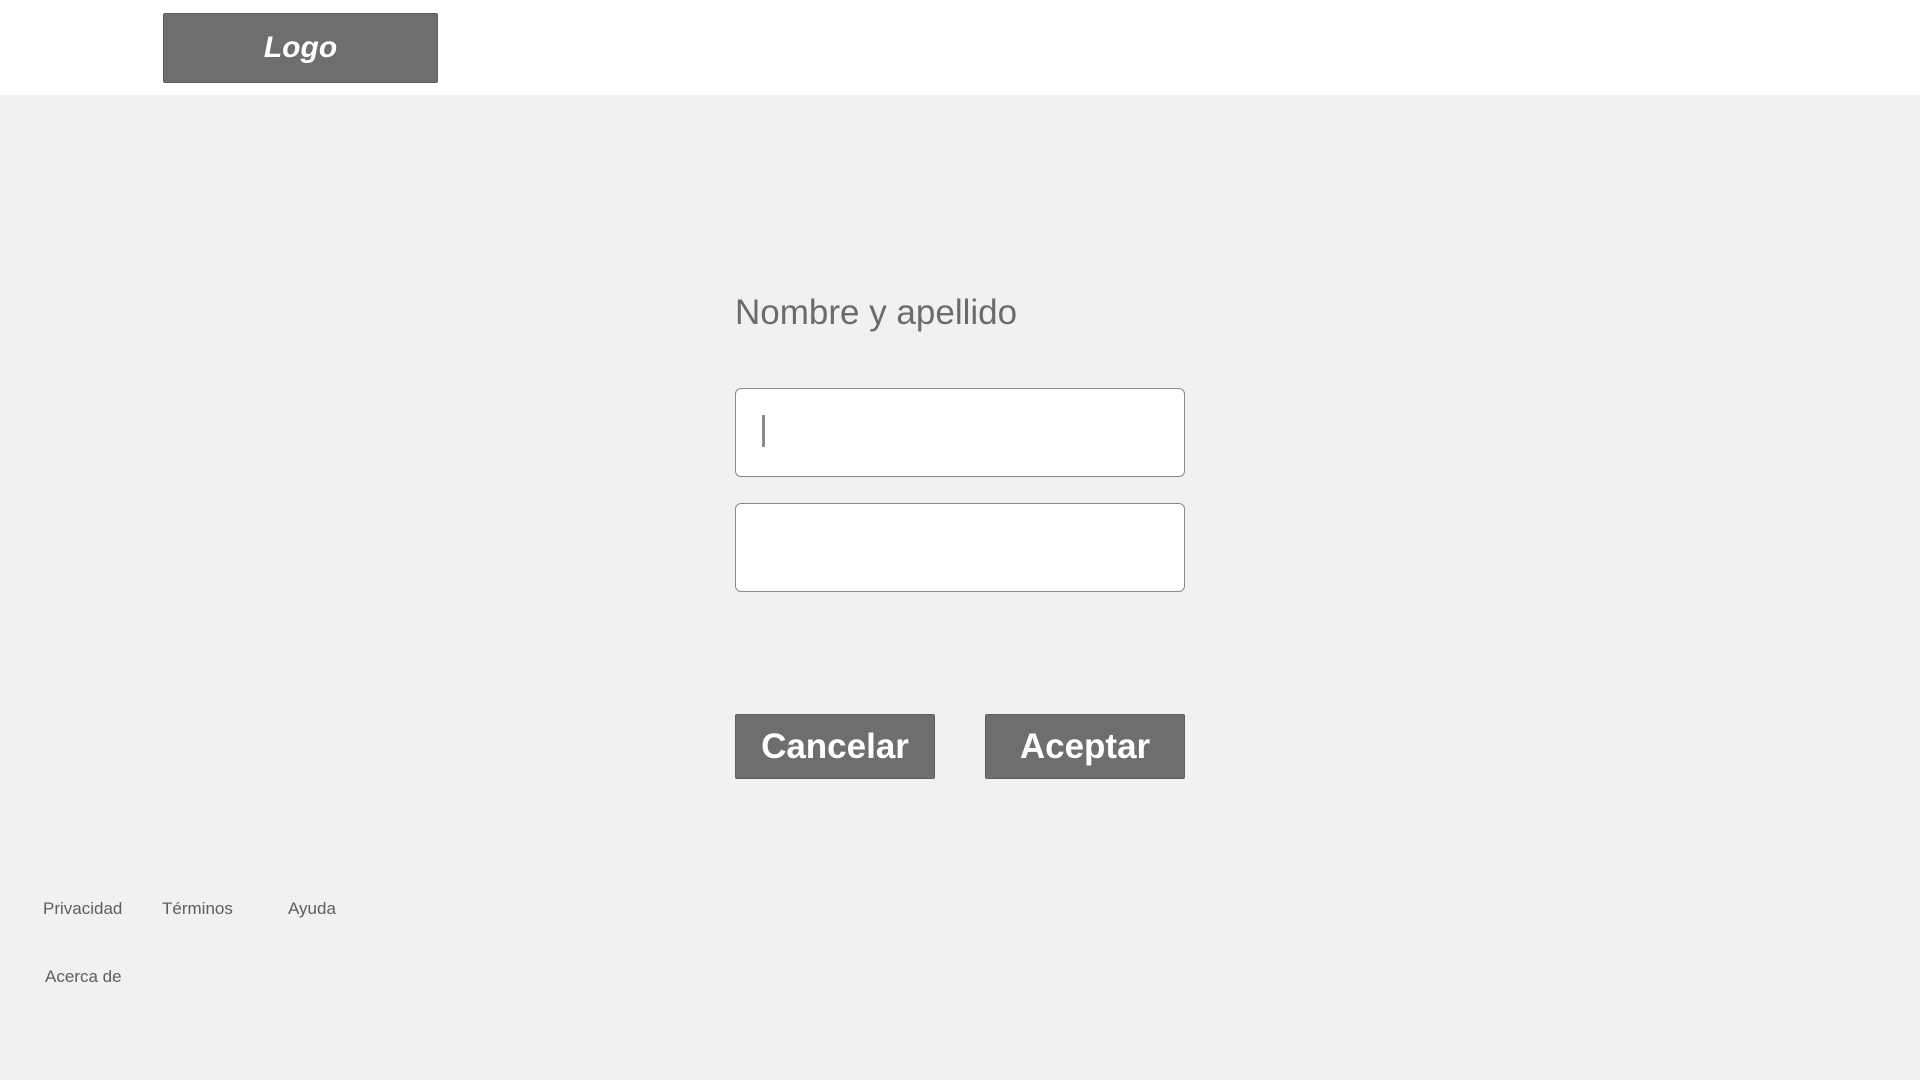 Image resolution: width=1920 pixels, height=1080 pixels. What do you see at coordinates (960, 432) in the screenshot?
I see `name-input` at bounding box center [960, 432].